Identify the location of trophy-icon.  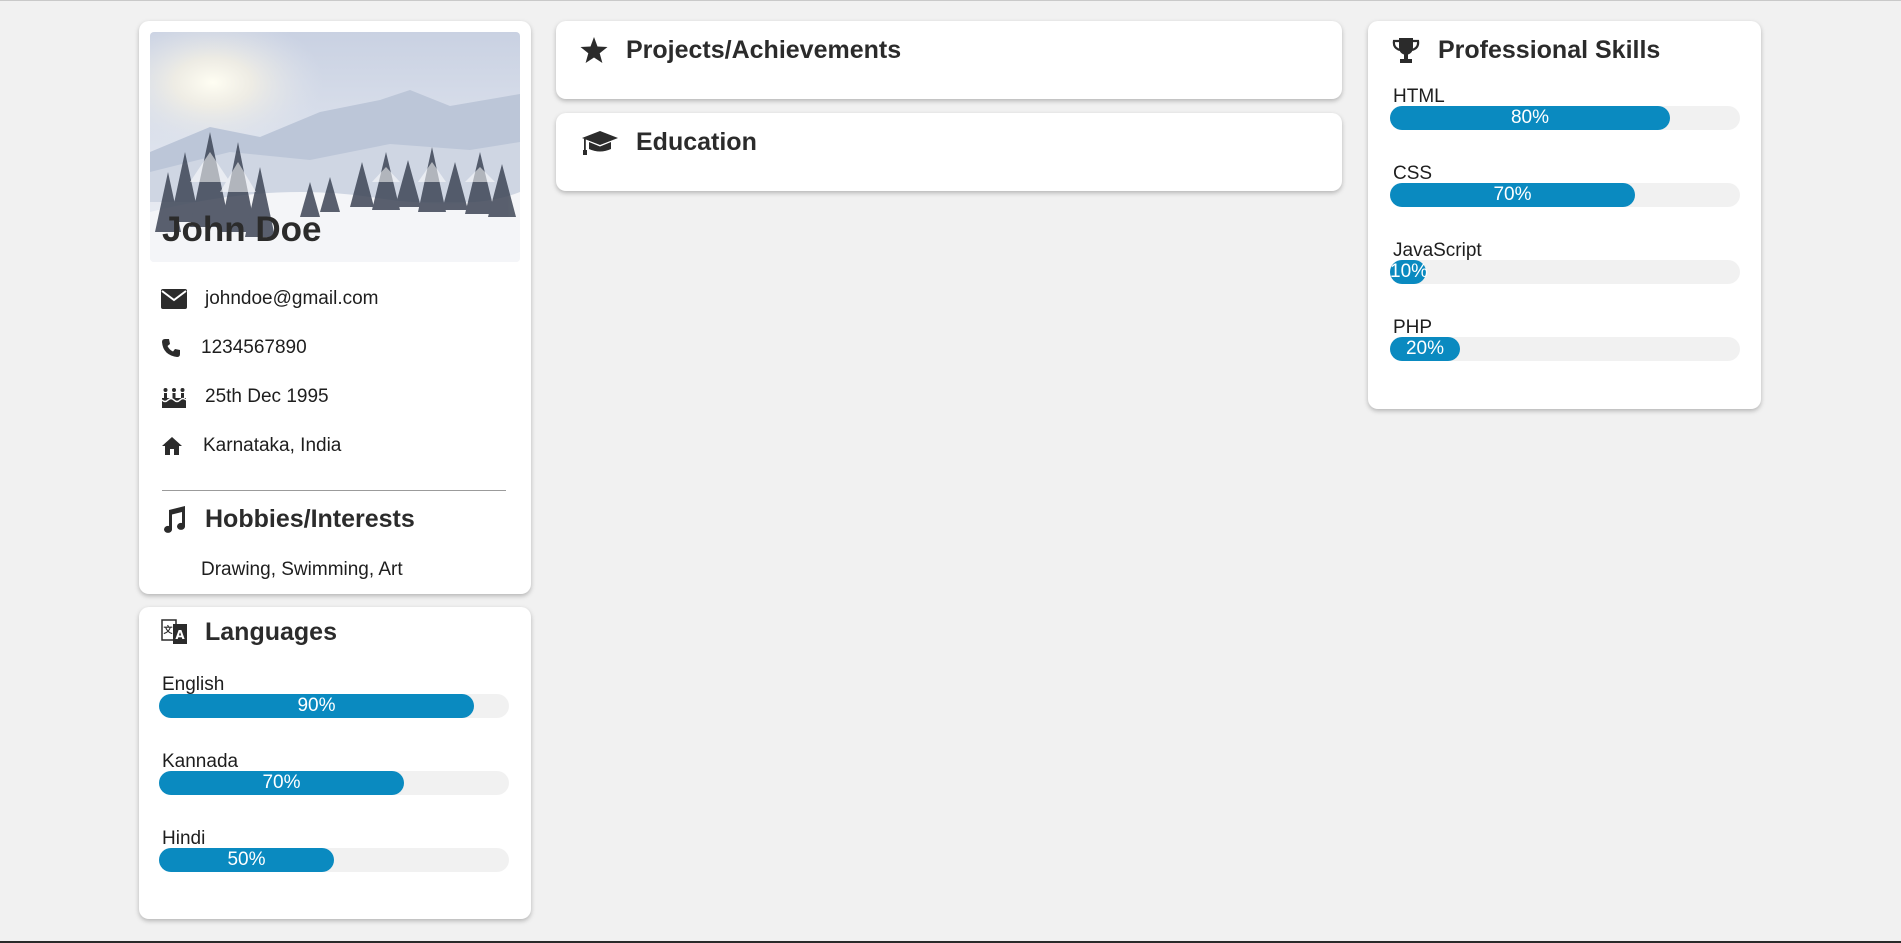
(1415, 51).